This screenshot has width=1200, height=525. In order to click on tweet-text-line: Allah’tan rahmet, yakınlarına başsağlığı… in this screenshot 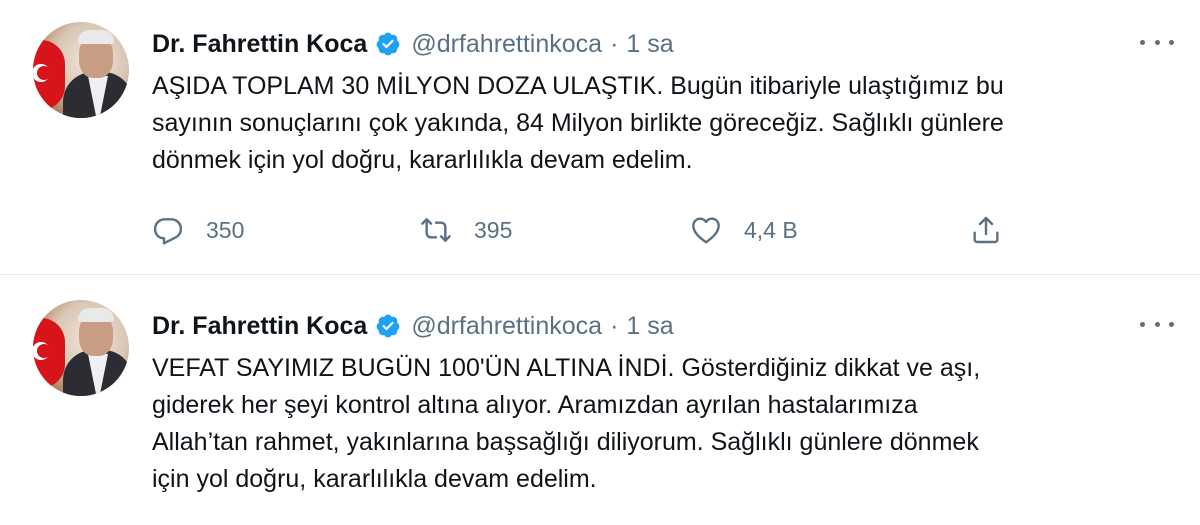, I will do `click(565, 442)`.